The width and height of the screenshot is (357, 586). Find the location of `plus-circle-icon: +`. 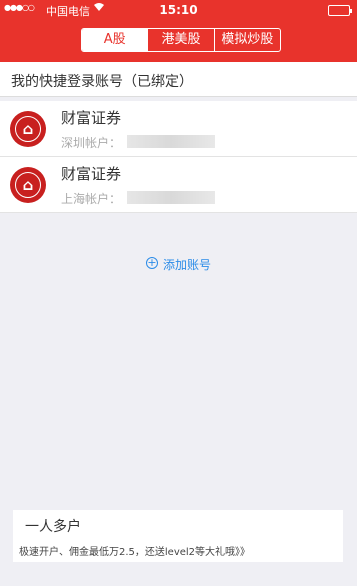

plus-circle-icon: + is located at coordinates (152, 262).